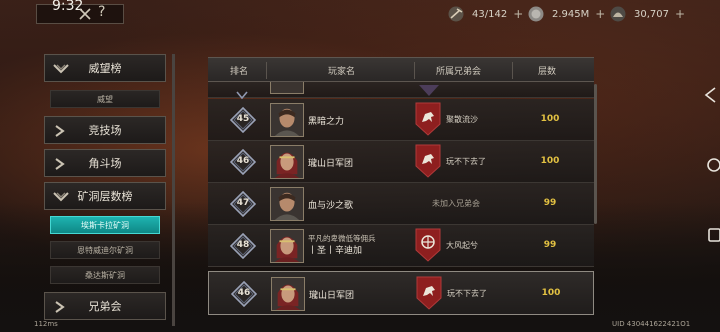 Image resolution: width=720 pixels, height=332 pixels. What do you see at coordinates (490, 14) in the screenshot?
I see `resource-pickaxe-value: 43/142` at bounding box center [490, 14].